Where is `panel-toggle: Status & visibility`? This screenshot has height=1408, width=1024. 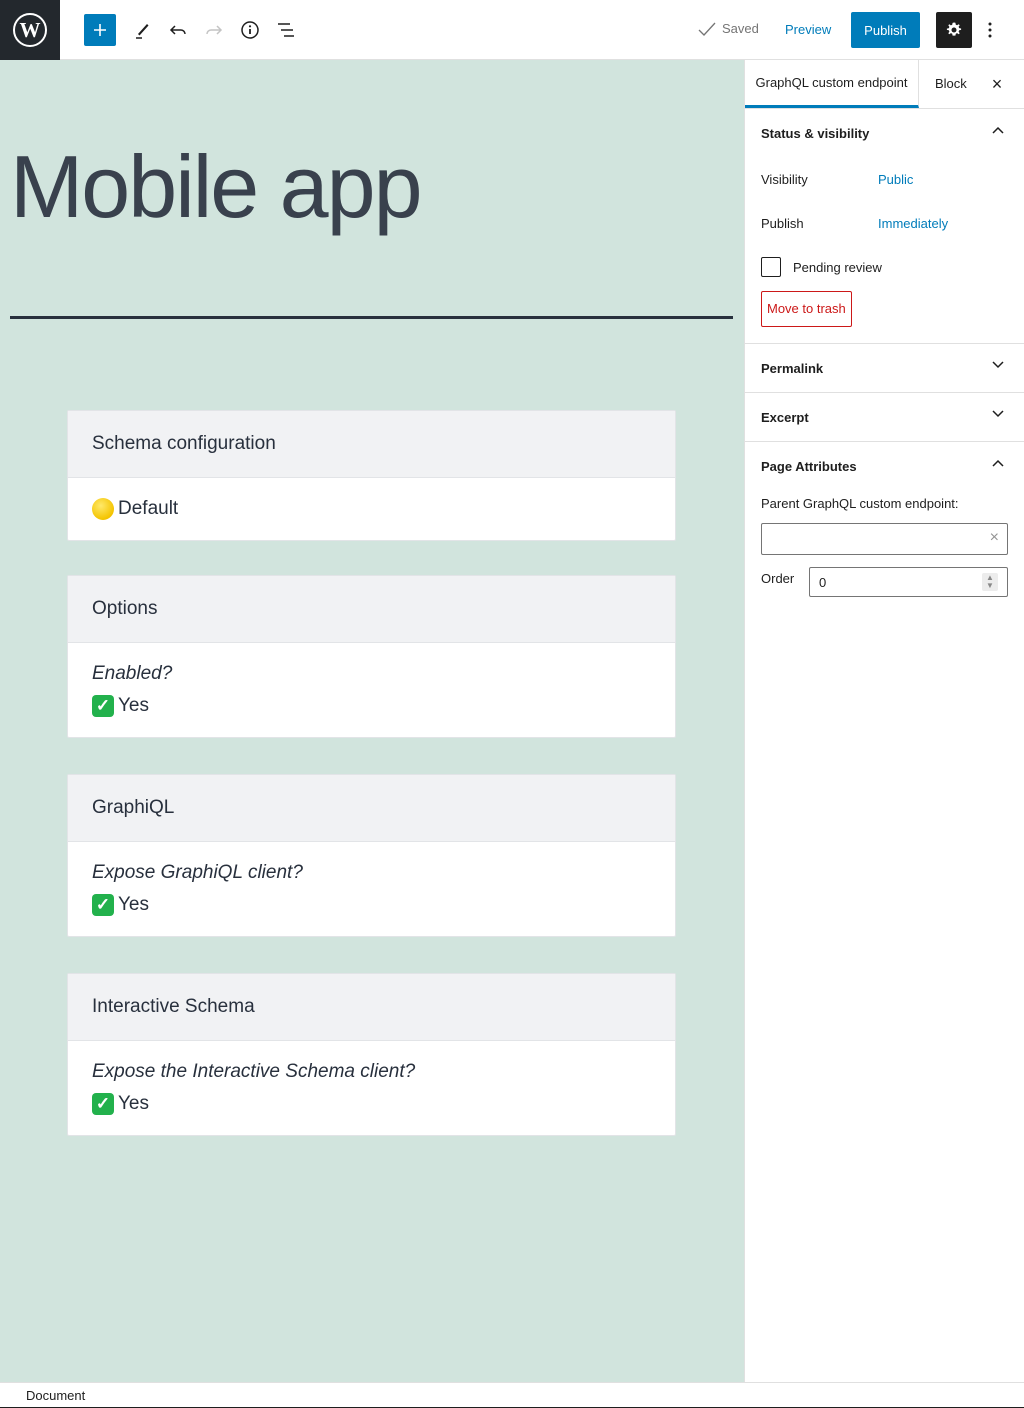 panel-toggle: Status & visibility is located at coordinates (884, 133).